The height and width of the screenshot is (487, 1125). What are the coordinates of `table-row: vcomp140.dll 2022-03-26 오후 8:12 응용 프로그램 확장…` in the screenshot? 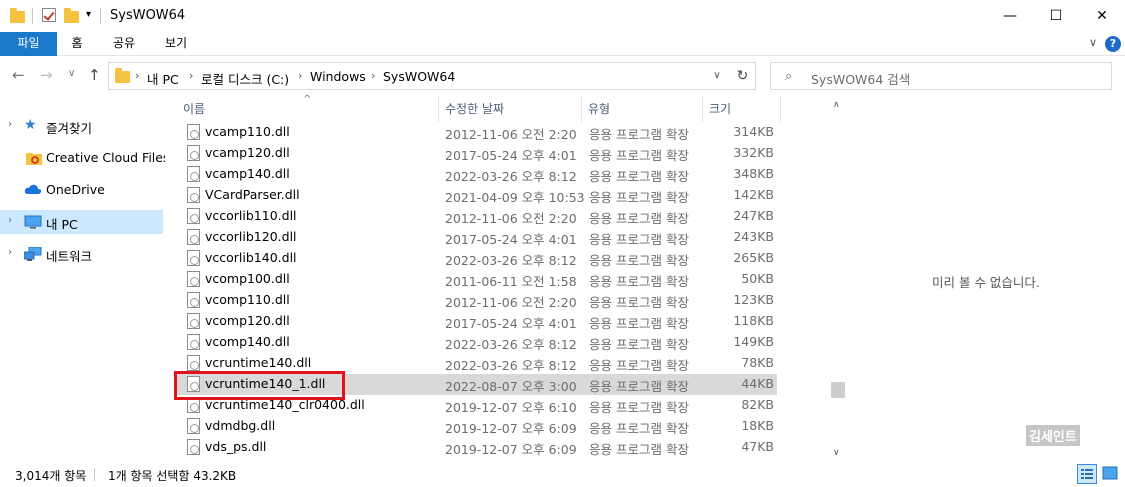 It's located at (477, 342).